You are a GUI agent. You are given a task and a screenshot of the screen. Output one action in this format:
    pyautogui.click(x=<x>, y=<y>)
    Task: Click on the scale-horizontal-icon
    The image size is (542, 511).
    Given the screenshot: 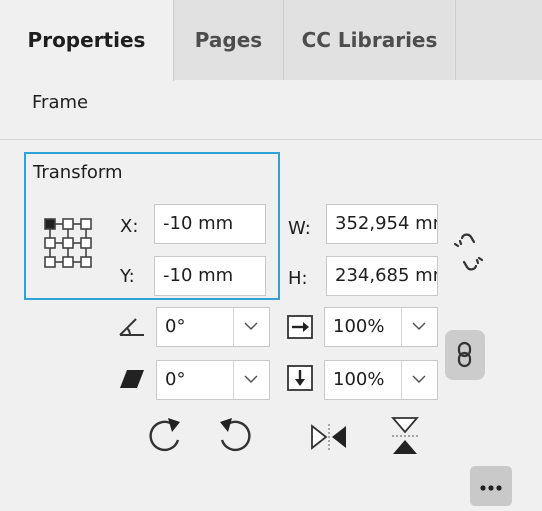 What is the action you would take?
    pyautogui.click(x=300, y=327)
    